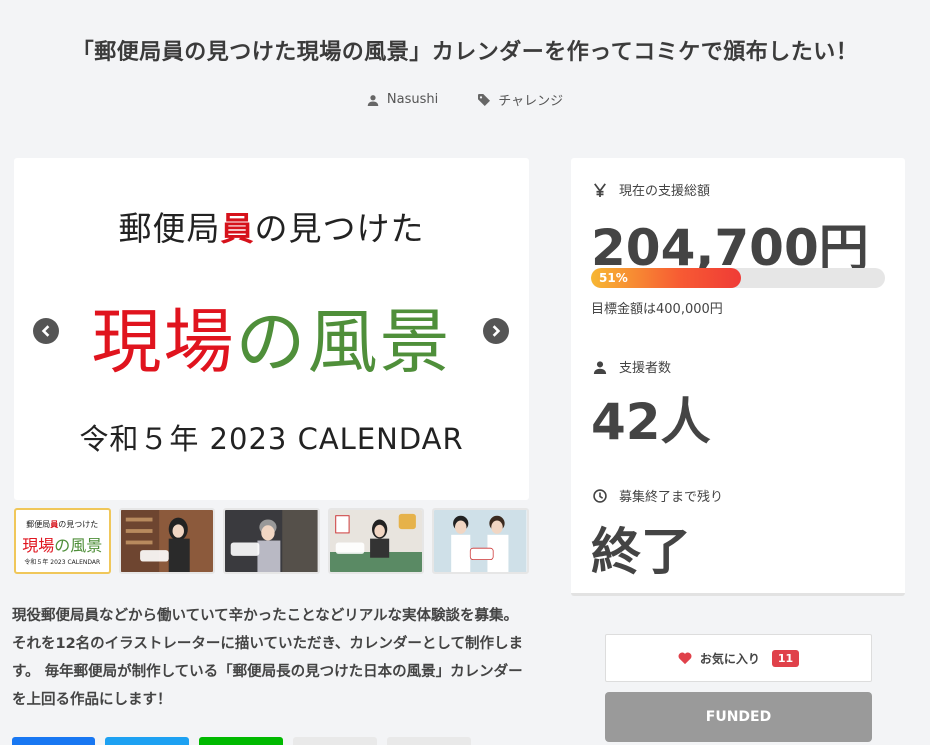 This screenshot has height=745, width=930. What do you see at coordinates (785, 658) in the screenshot?
I see `favorite-count-badge: 11` at bounding box center [785, 658].